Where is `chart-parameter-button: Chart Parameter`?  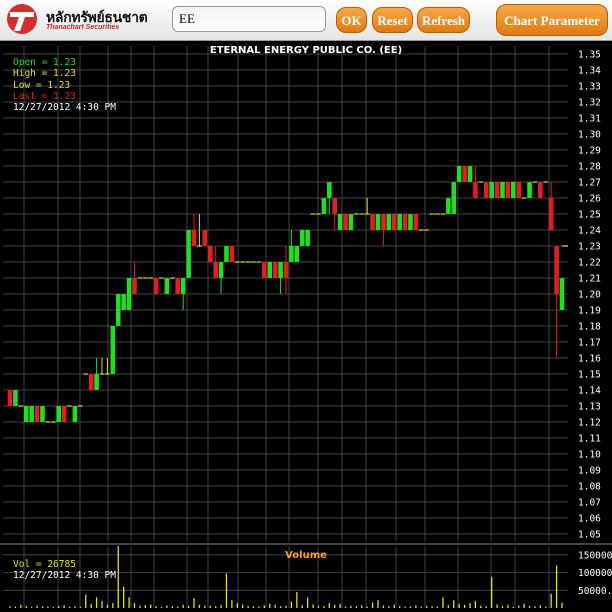
chart-parameter-button: Chart Parameter is located at coordinates (552, 20).